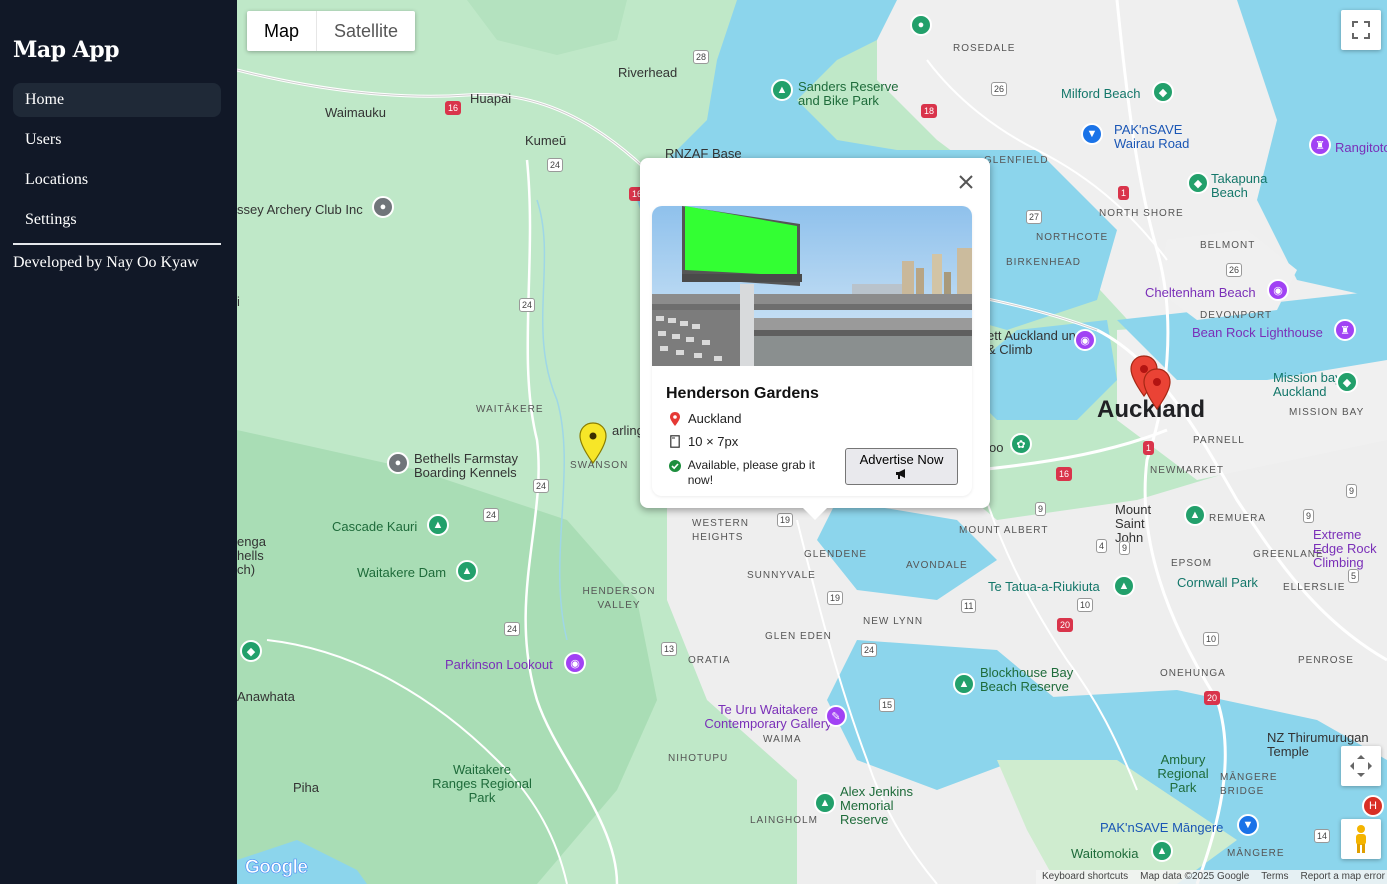 This screenshot has height=884, width=1387. Describe the element at coordinates (1124, 193) in the screenshot. I see `route-shield: 1` at that location.